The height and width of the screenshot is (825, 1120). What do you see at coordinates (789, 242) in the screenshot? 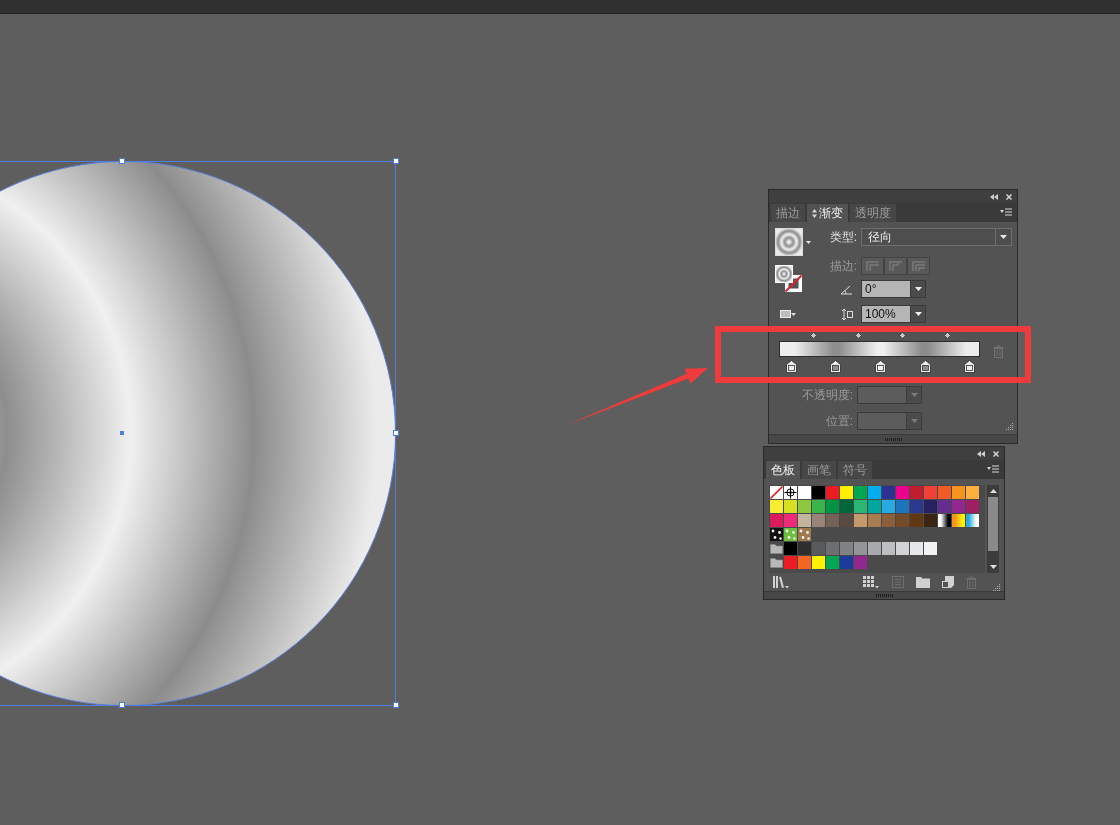
I see `gradient-thumbnail` at bounding box center [789, 242].